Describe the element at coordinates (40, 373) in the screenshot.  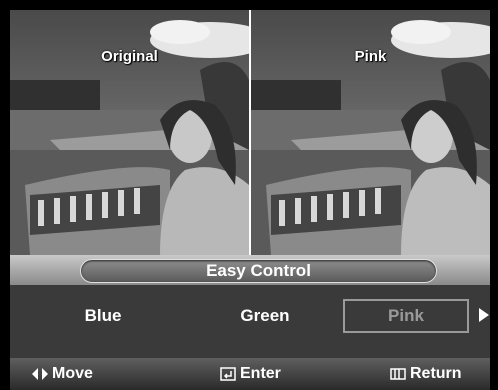
I see `move-arrows-icon` at that location.